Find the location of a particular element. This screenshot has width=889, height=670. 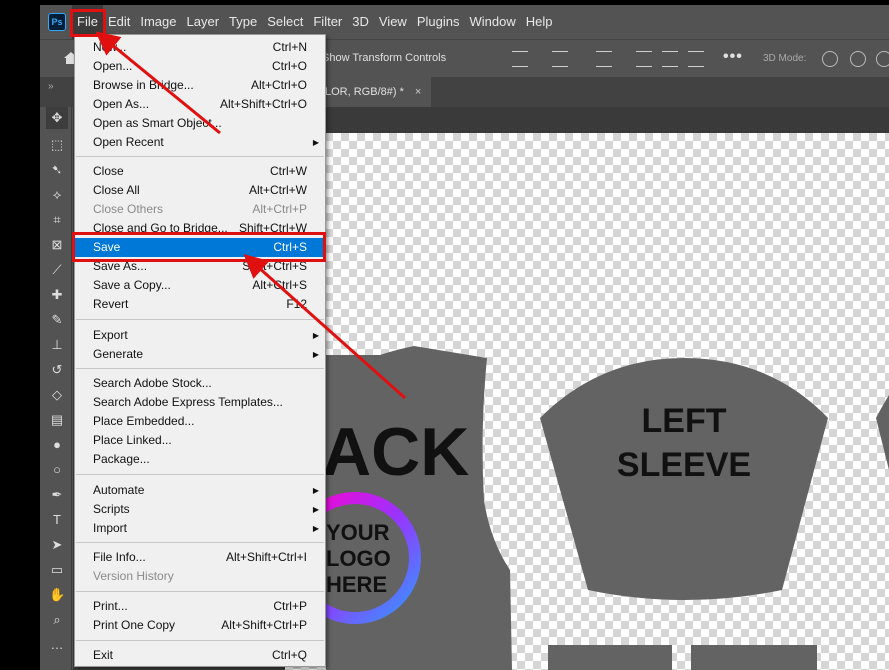

collapse-panel-icon: » is located at coordinates (51, 86).